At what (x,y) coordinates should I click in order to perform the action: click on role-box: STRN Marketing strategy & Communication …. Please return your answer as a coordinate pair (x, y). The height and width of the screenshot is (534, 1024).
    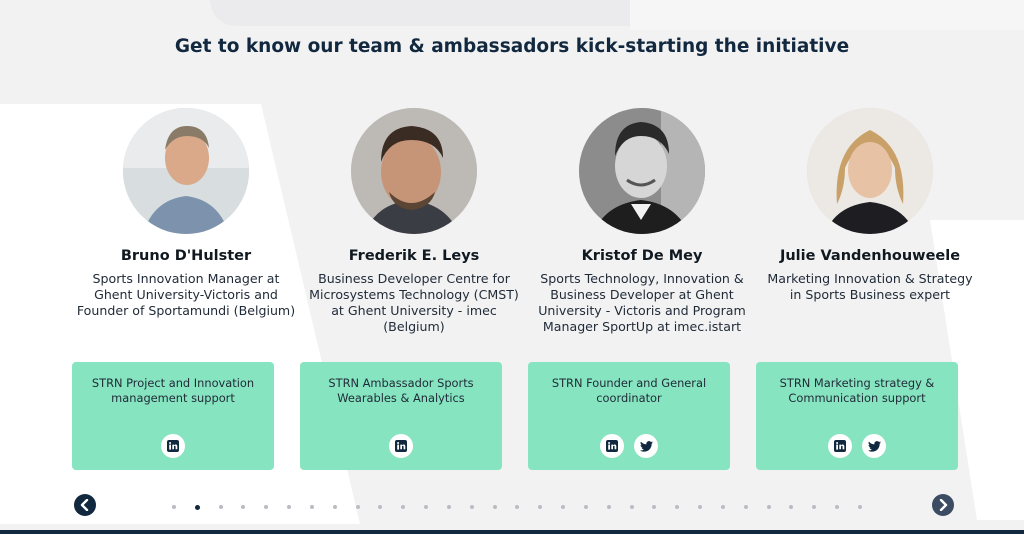
    Looking at the image, I should click on (857, 416).